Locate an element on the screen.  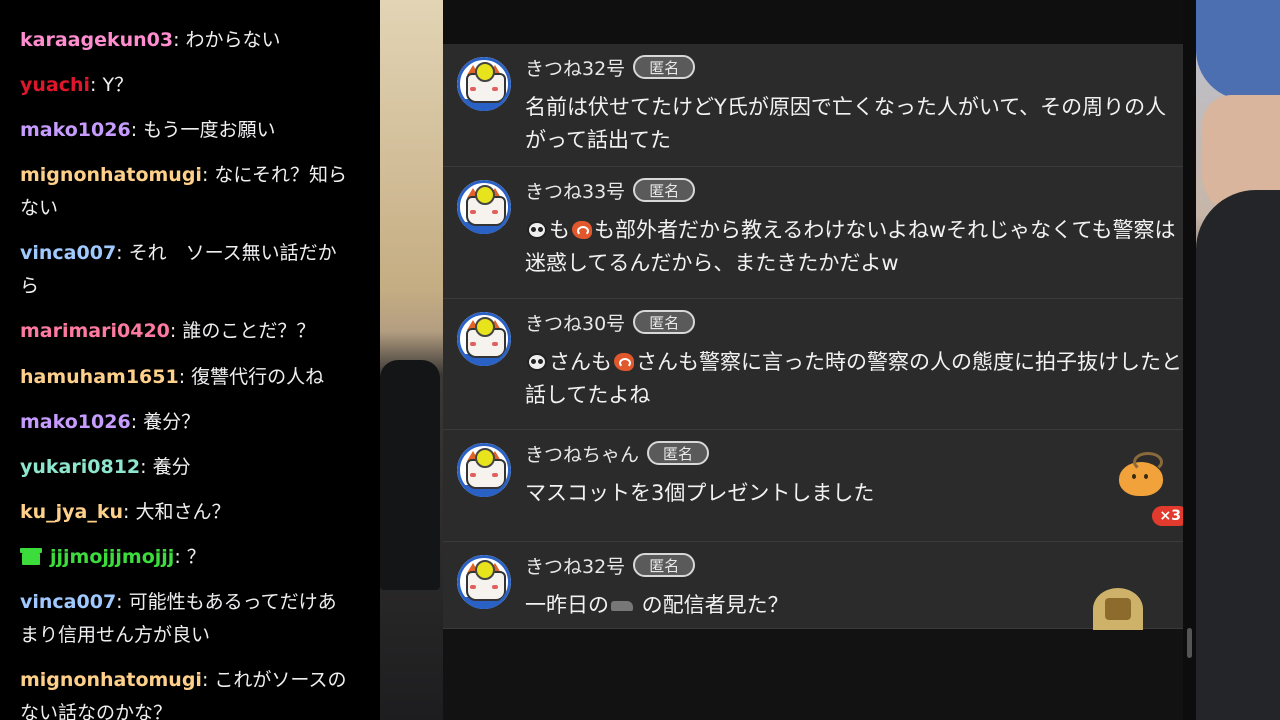
chat-message: ku_jya_ku: 大和さん？ is located at coordinates (185, 512).